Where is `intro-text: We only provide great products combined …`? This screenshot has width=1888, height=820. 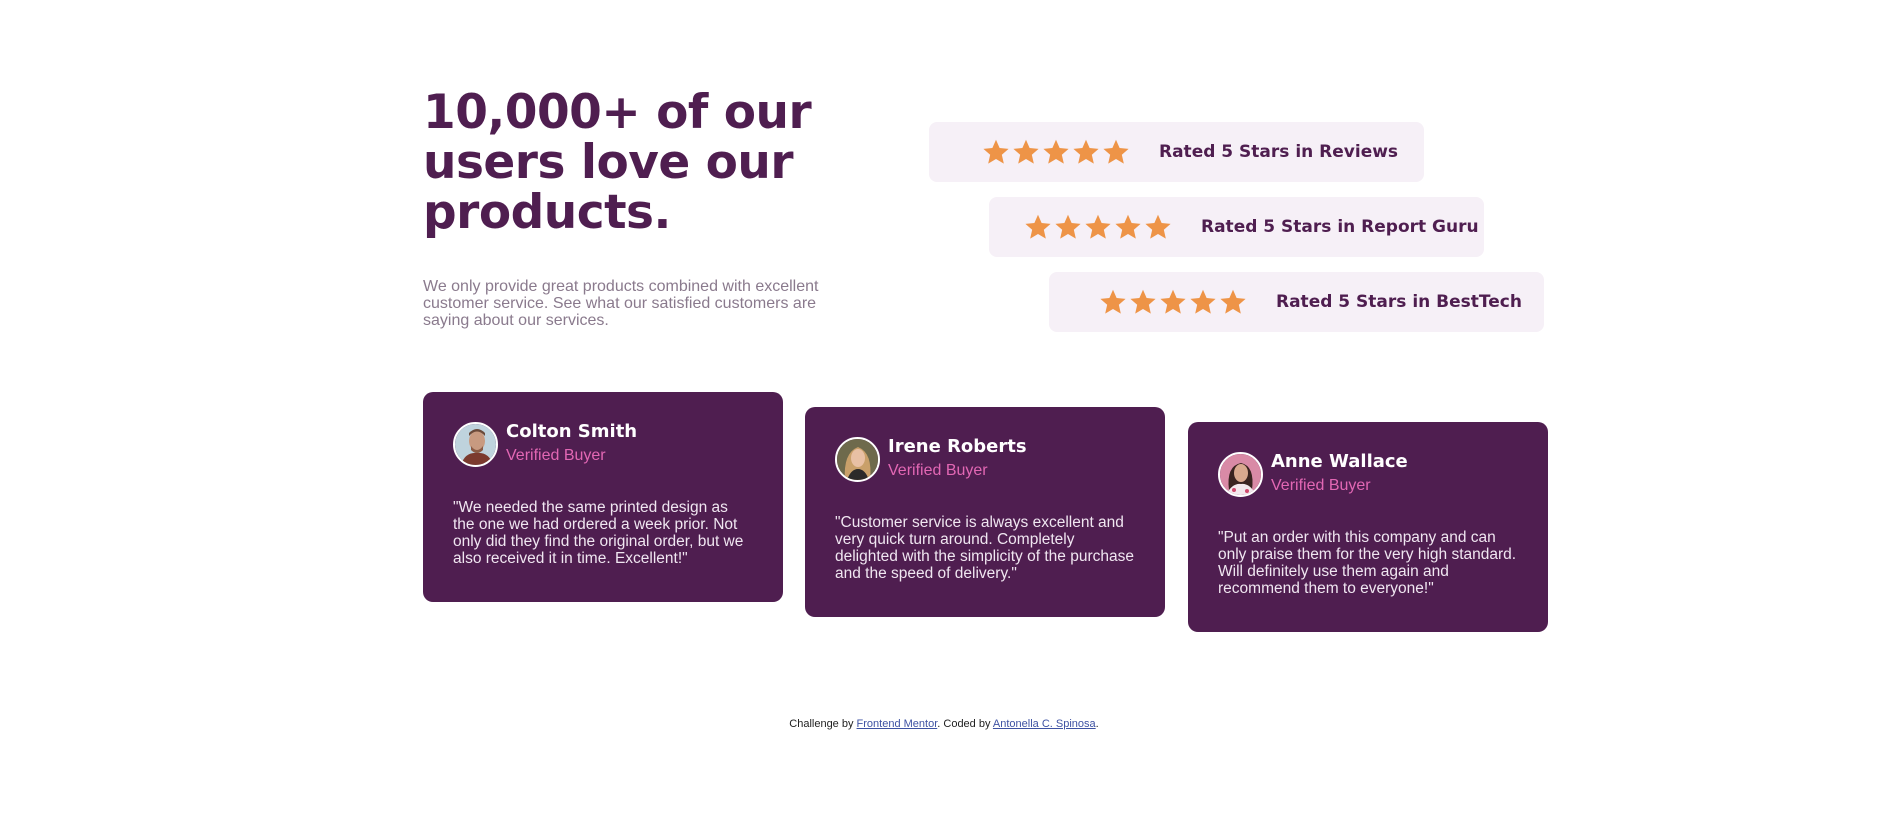
intro-text: We only provide great products combined … is located at coordinates (621, 303).